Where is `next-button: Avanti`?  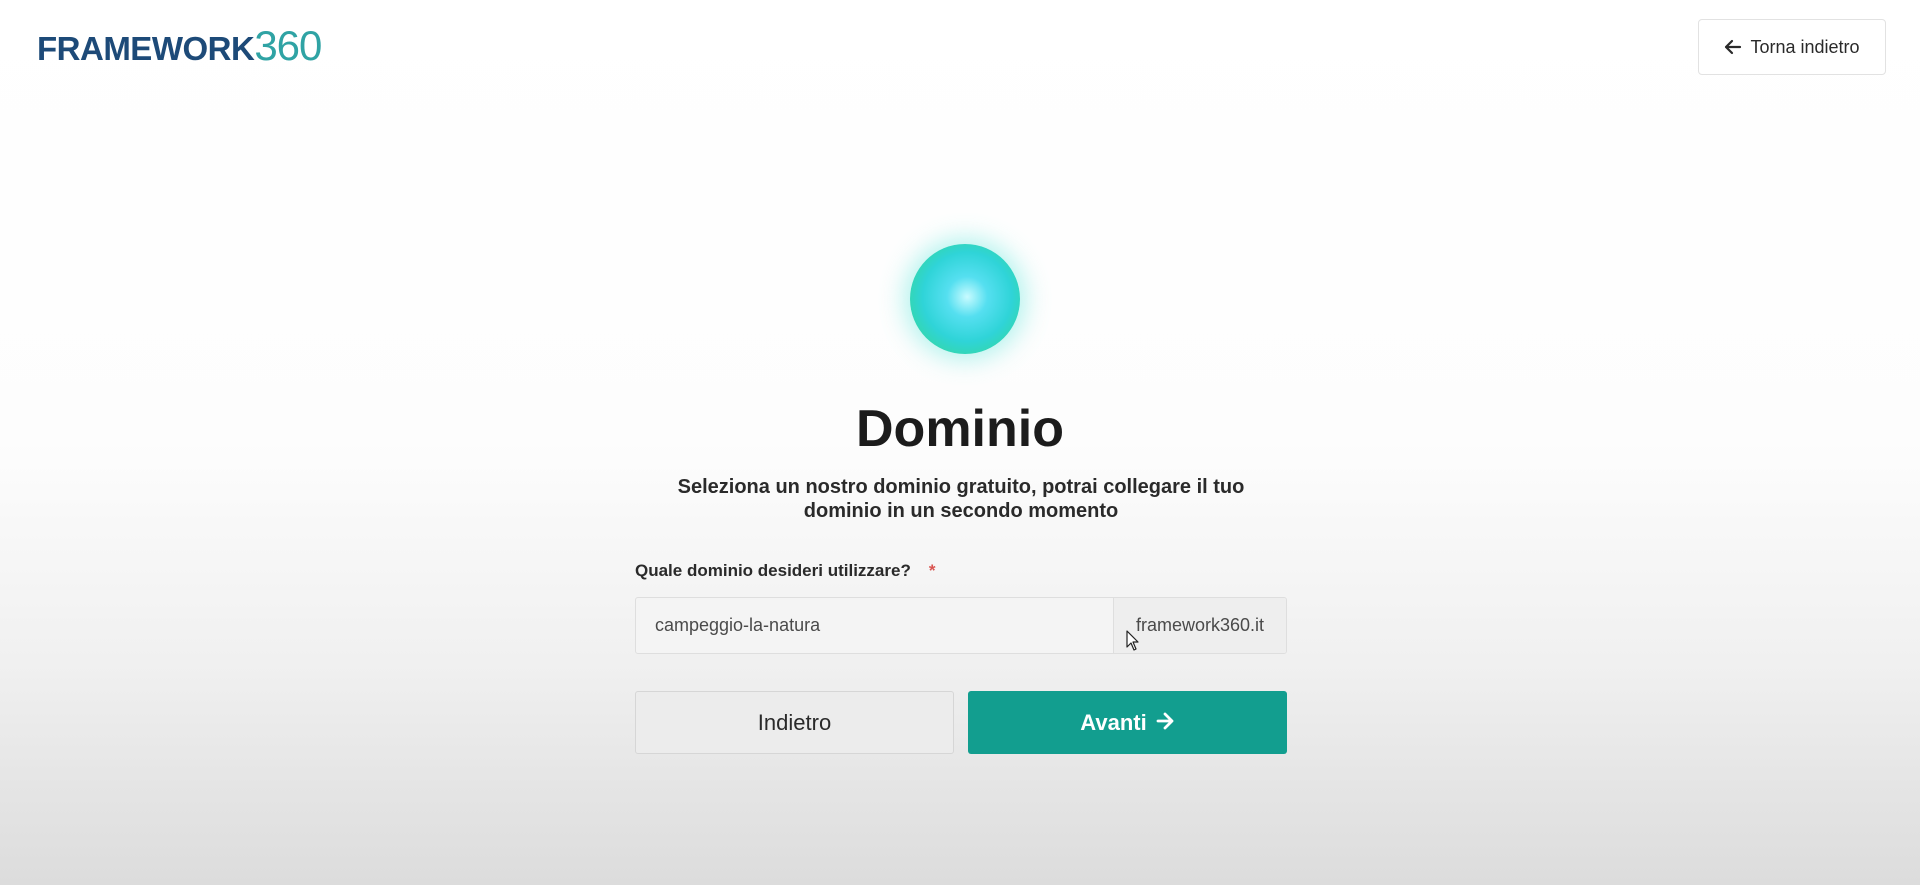
next-button: Avanti is located at coordinates (1127, 722).